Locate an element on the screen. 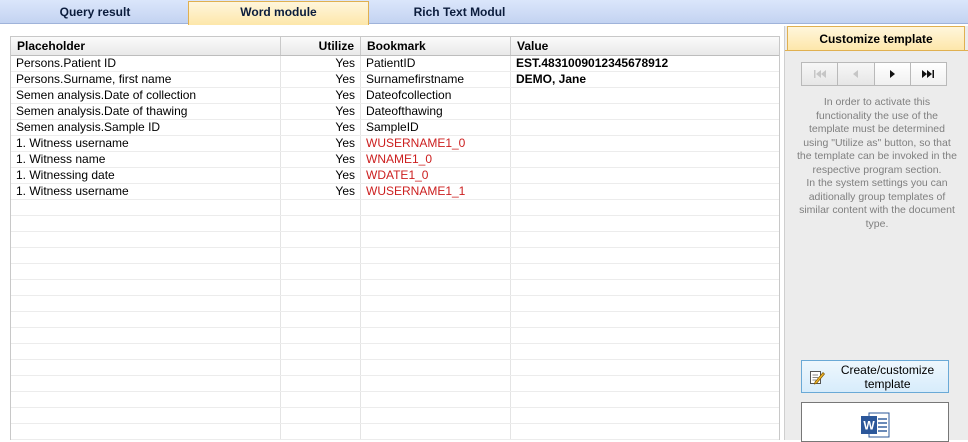 Image resolution: width=968 pixels, height=442 pixels. bookmark-cell: WNAME1_0 is located at coordinates (436, 159).